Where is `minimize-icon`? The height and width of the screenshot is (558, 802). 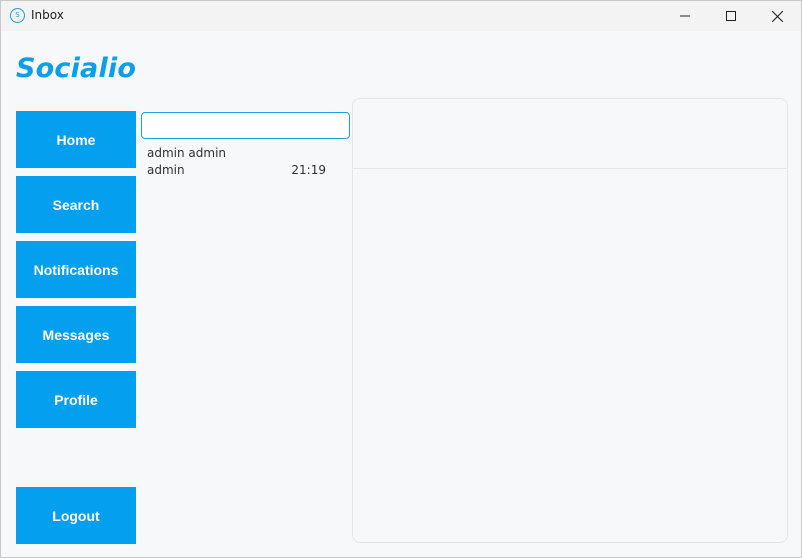
minimize-icon is located at coordinates (685, 16).